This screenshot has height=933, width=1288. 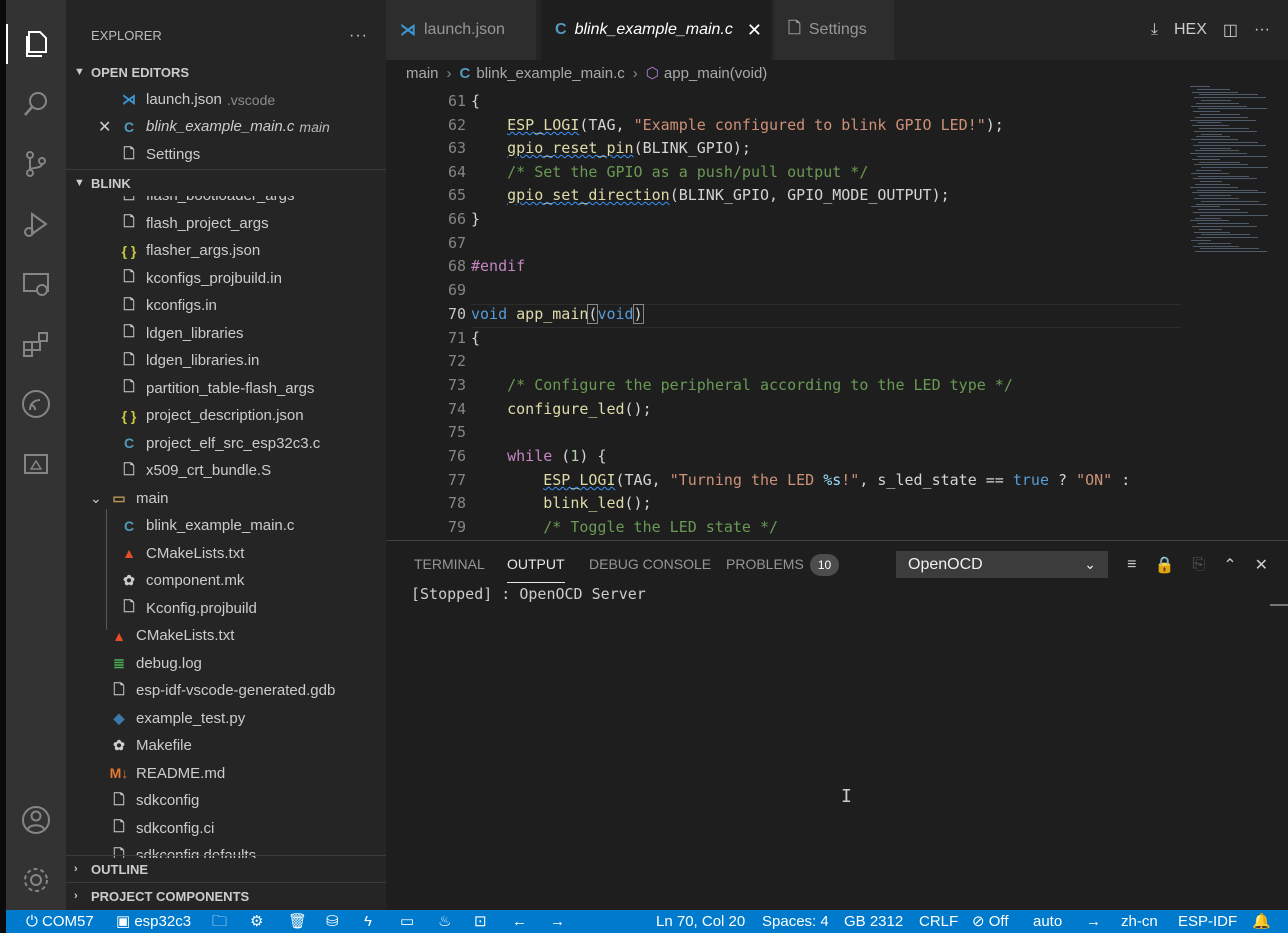 What do you see at coordinates (715, 73) in the screenshot?
I see `breadcrumb-symbol: app_main(void)` at bounding box center [715, 73].